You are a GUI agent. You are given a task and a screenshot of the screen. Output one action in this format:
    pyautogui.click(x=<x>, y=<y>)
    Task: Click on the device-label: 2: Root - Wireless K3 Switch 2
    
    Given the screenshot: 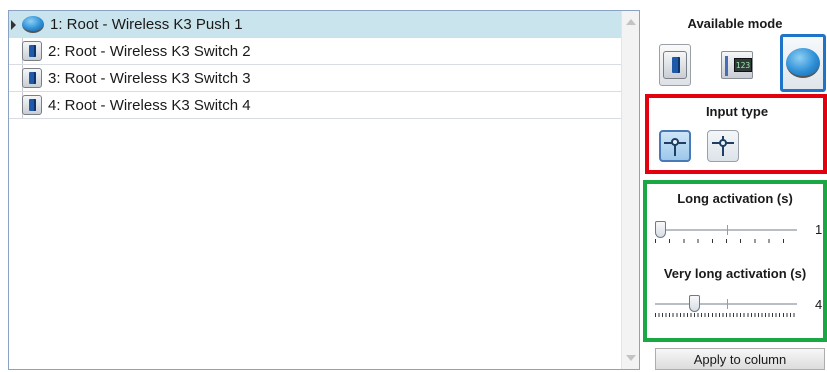 What is the action you would take?
    pyautogui.click(x=149, y=51)
    